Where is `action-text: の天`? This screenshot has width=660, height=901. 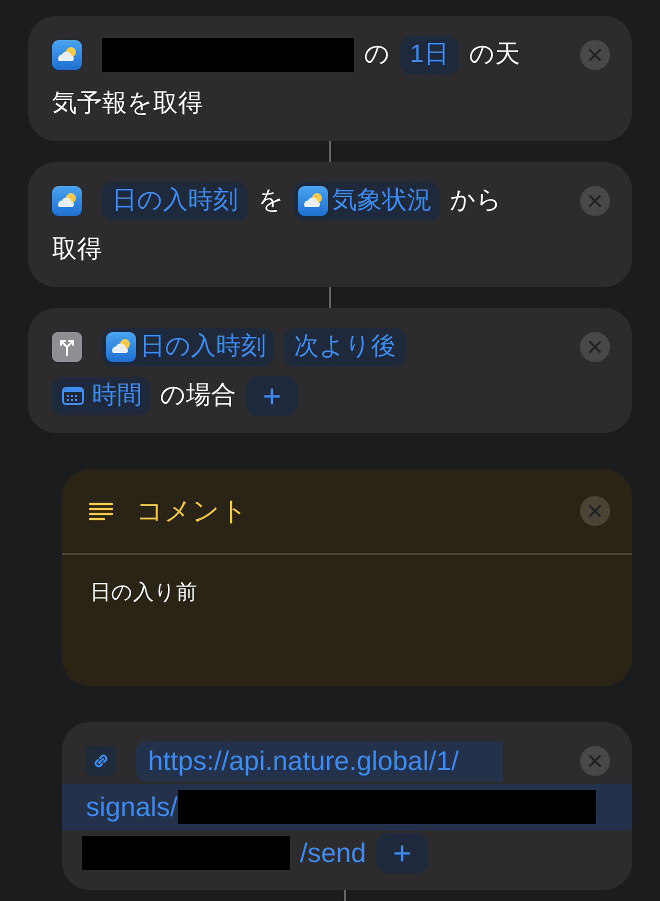 action-text: の天 is located at coordinates (494, 54).